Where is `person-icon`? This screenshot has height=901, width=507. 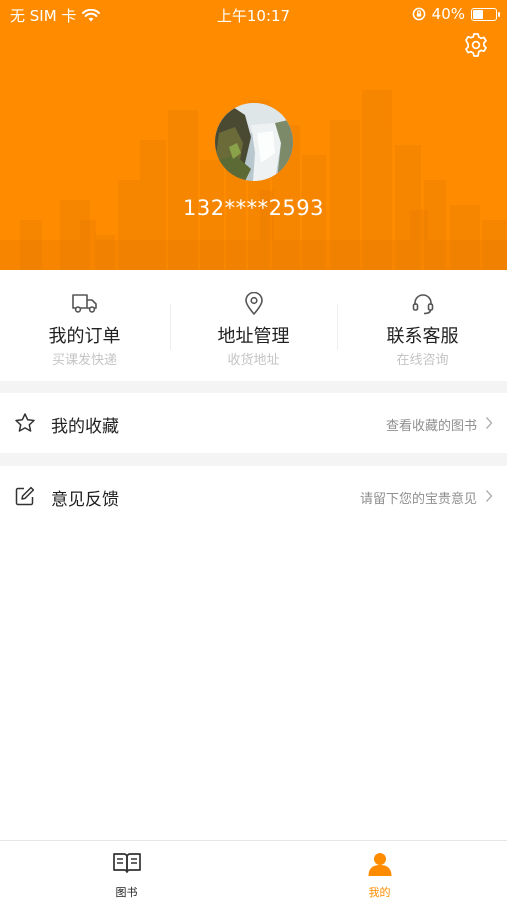 person-icon is located at coordinates (379, 864).